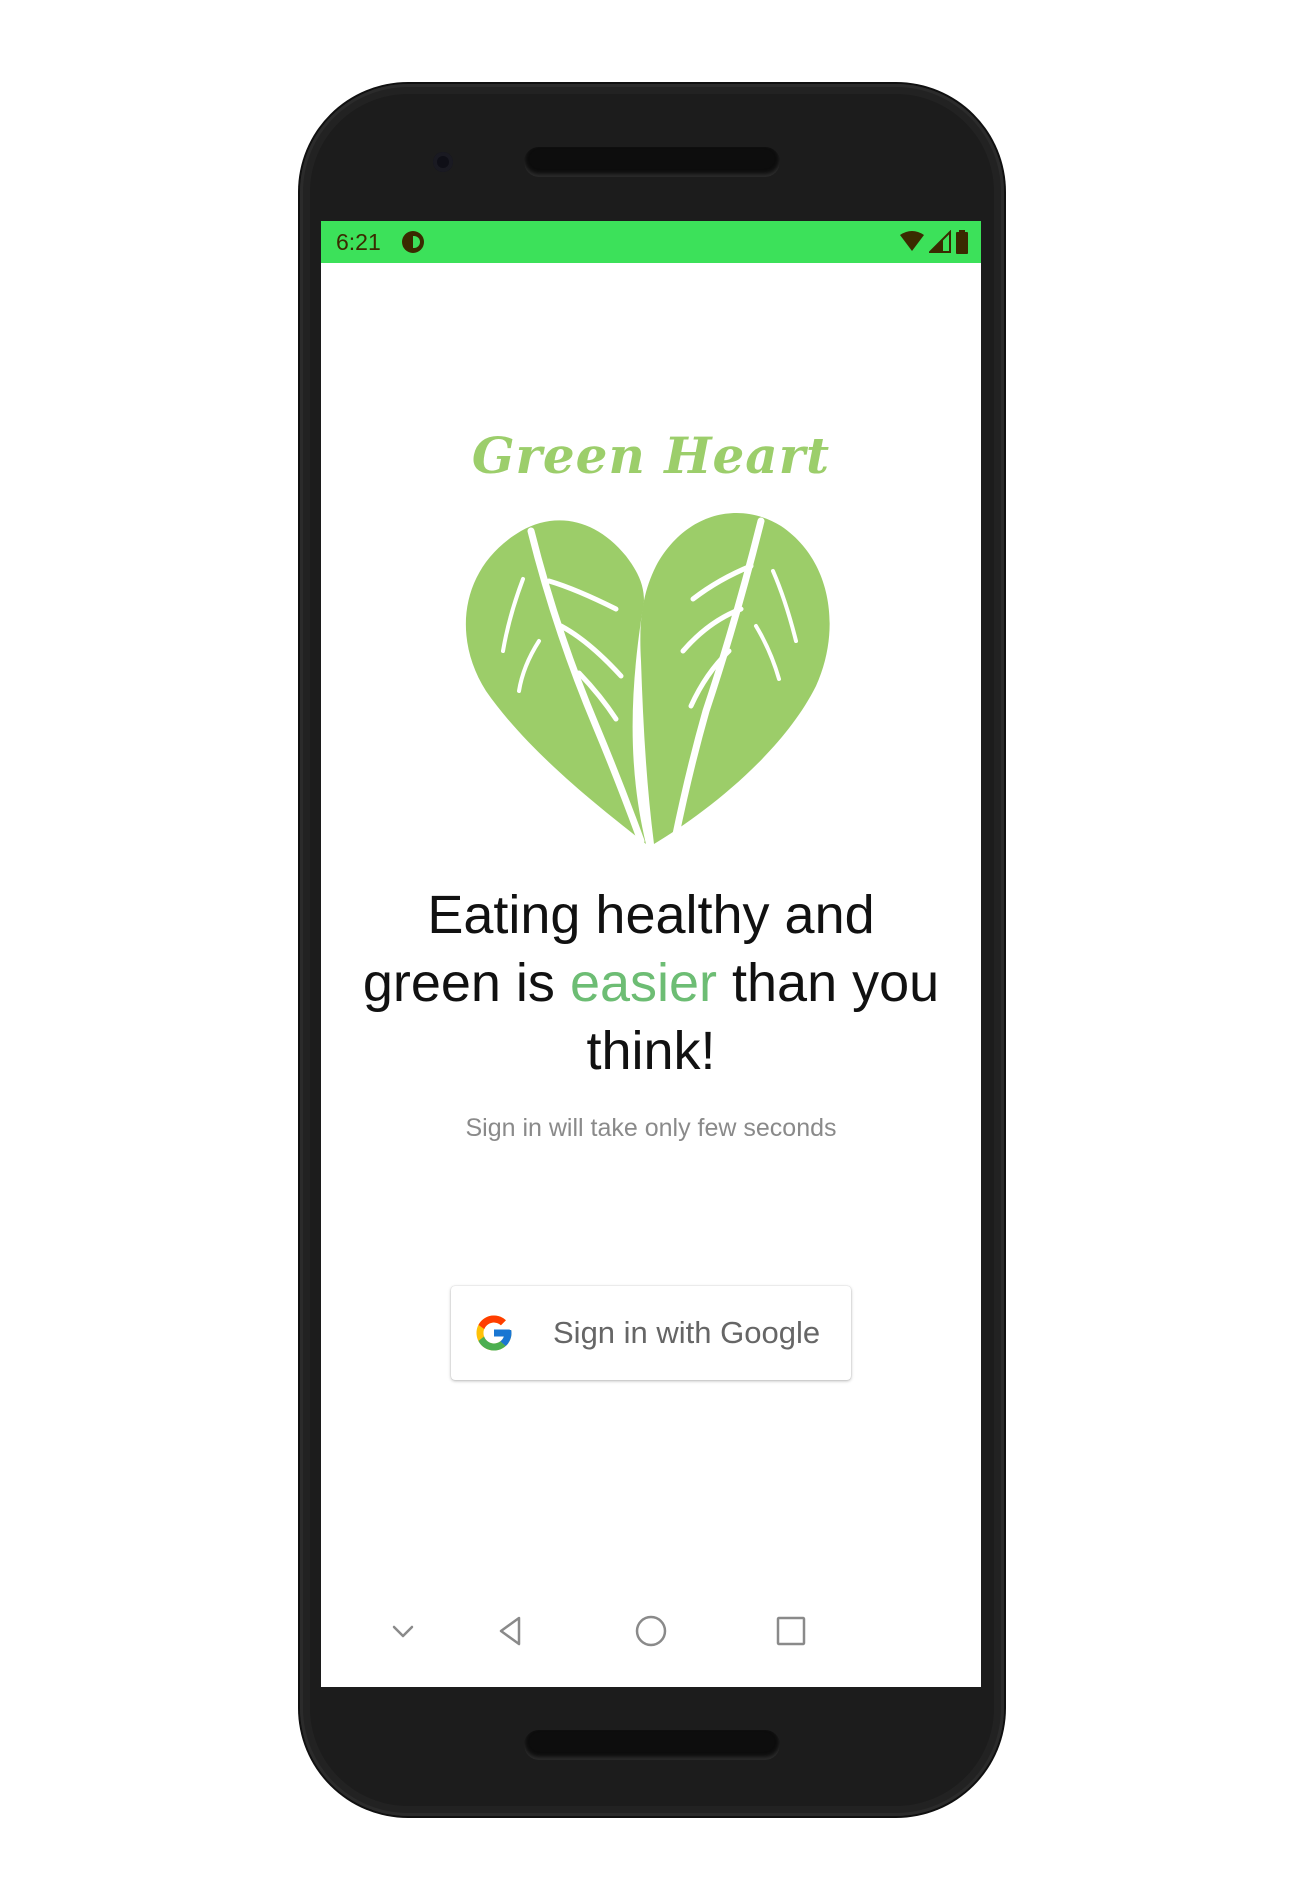 Image resolution: width=1300 pixels, height=1900 pixels. What do you see at coordinates (412, 242) in the screenshot?
I see `app-notification-icon` at bounding box center [412, 242].